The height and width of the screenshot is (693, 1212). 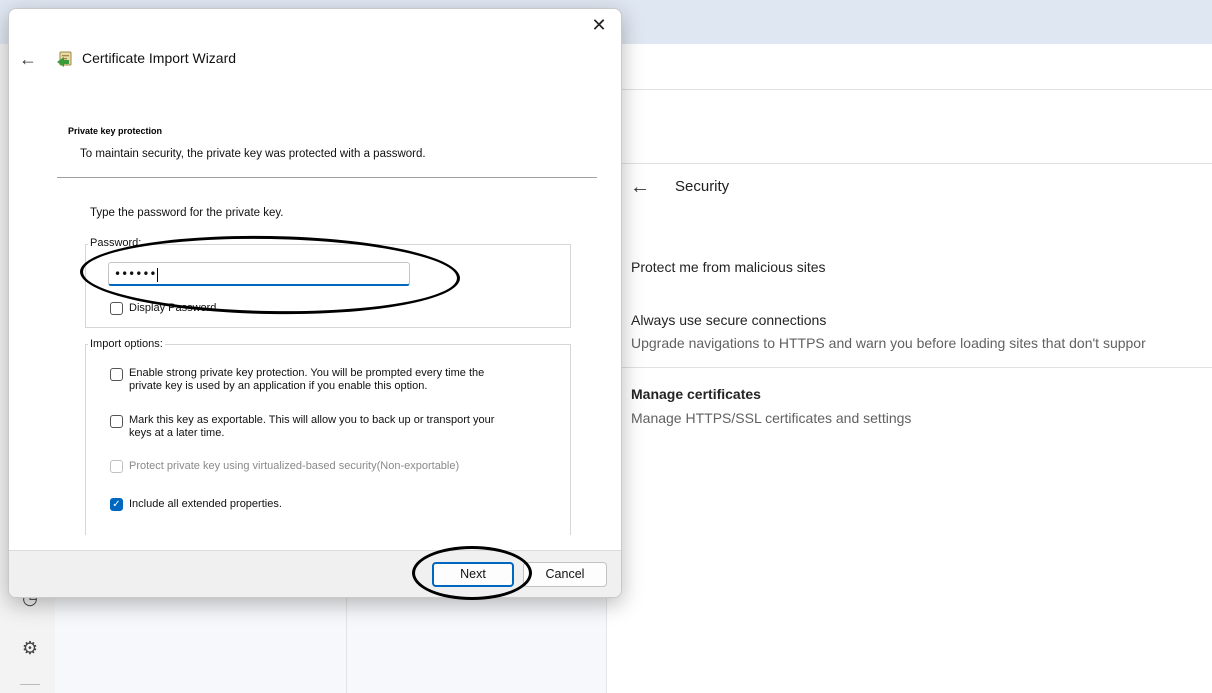 What do you see at coordinates (116, 243) in the screenshot?
I see `password-group-label: Password:` at bounding box center [116, 243].